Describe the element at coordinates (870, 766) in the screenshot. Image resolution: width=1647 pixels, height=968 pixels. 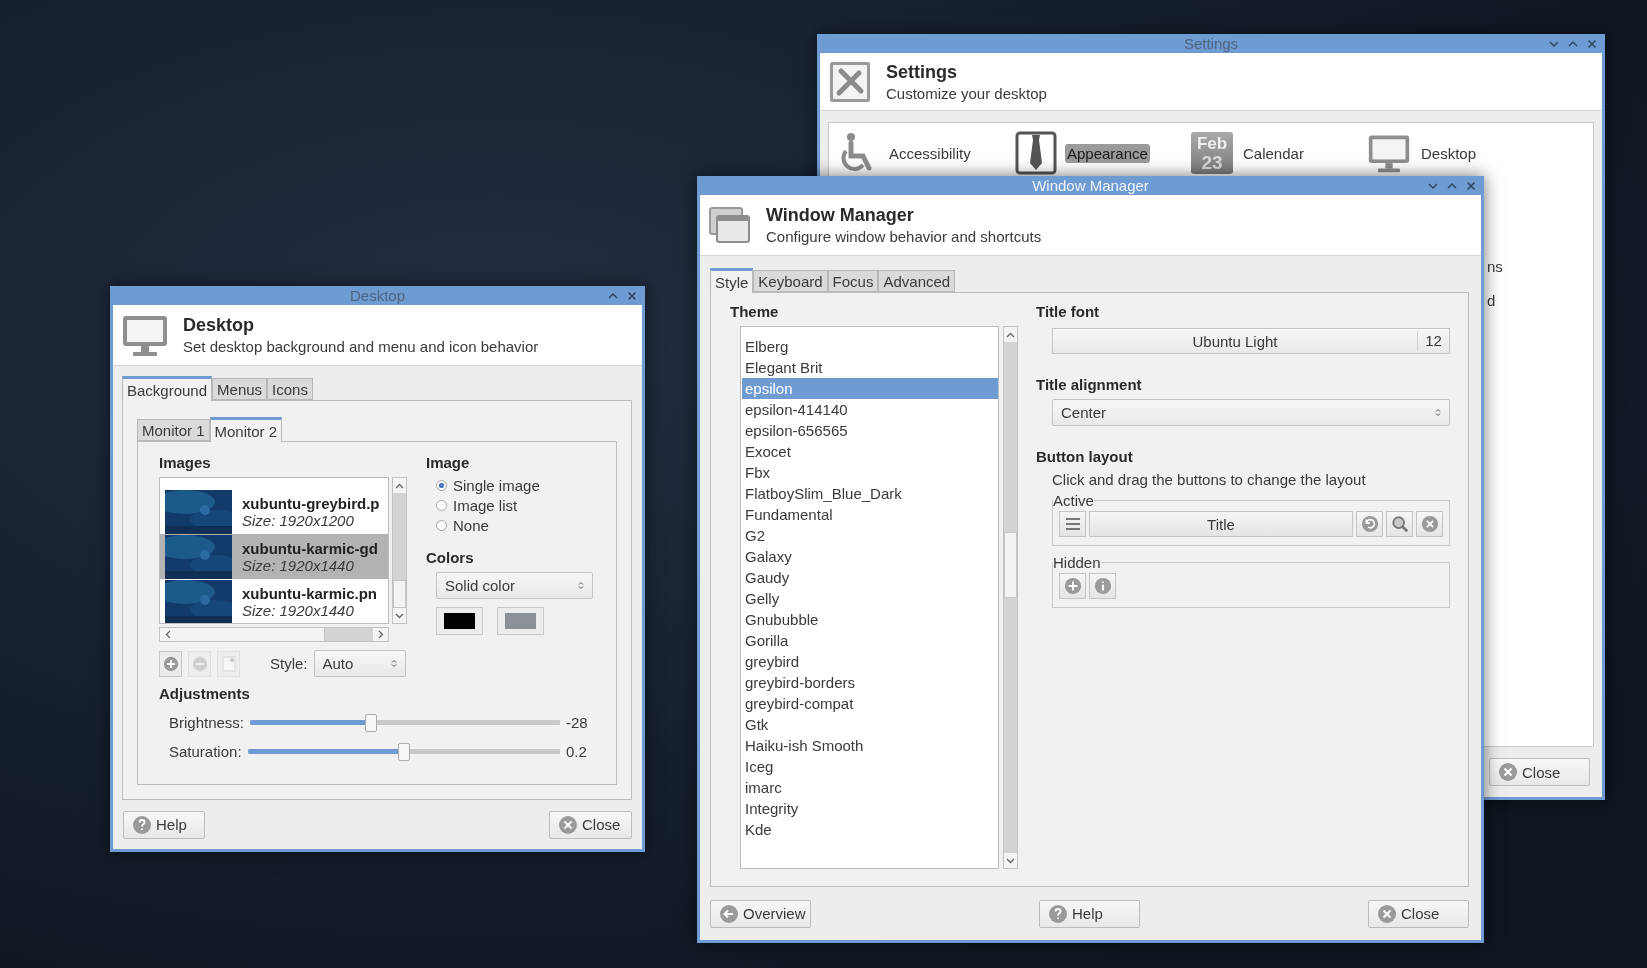
I see `list-item: Iceg` at that location.